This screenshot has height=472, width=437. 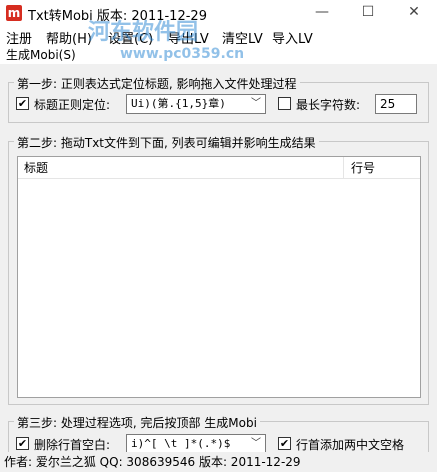 What do you see at coordinates (182, 54) in the screenshot?
I see `watermark-url: www.pc0359.cn` at bounding box center [182, 54].